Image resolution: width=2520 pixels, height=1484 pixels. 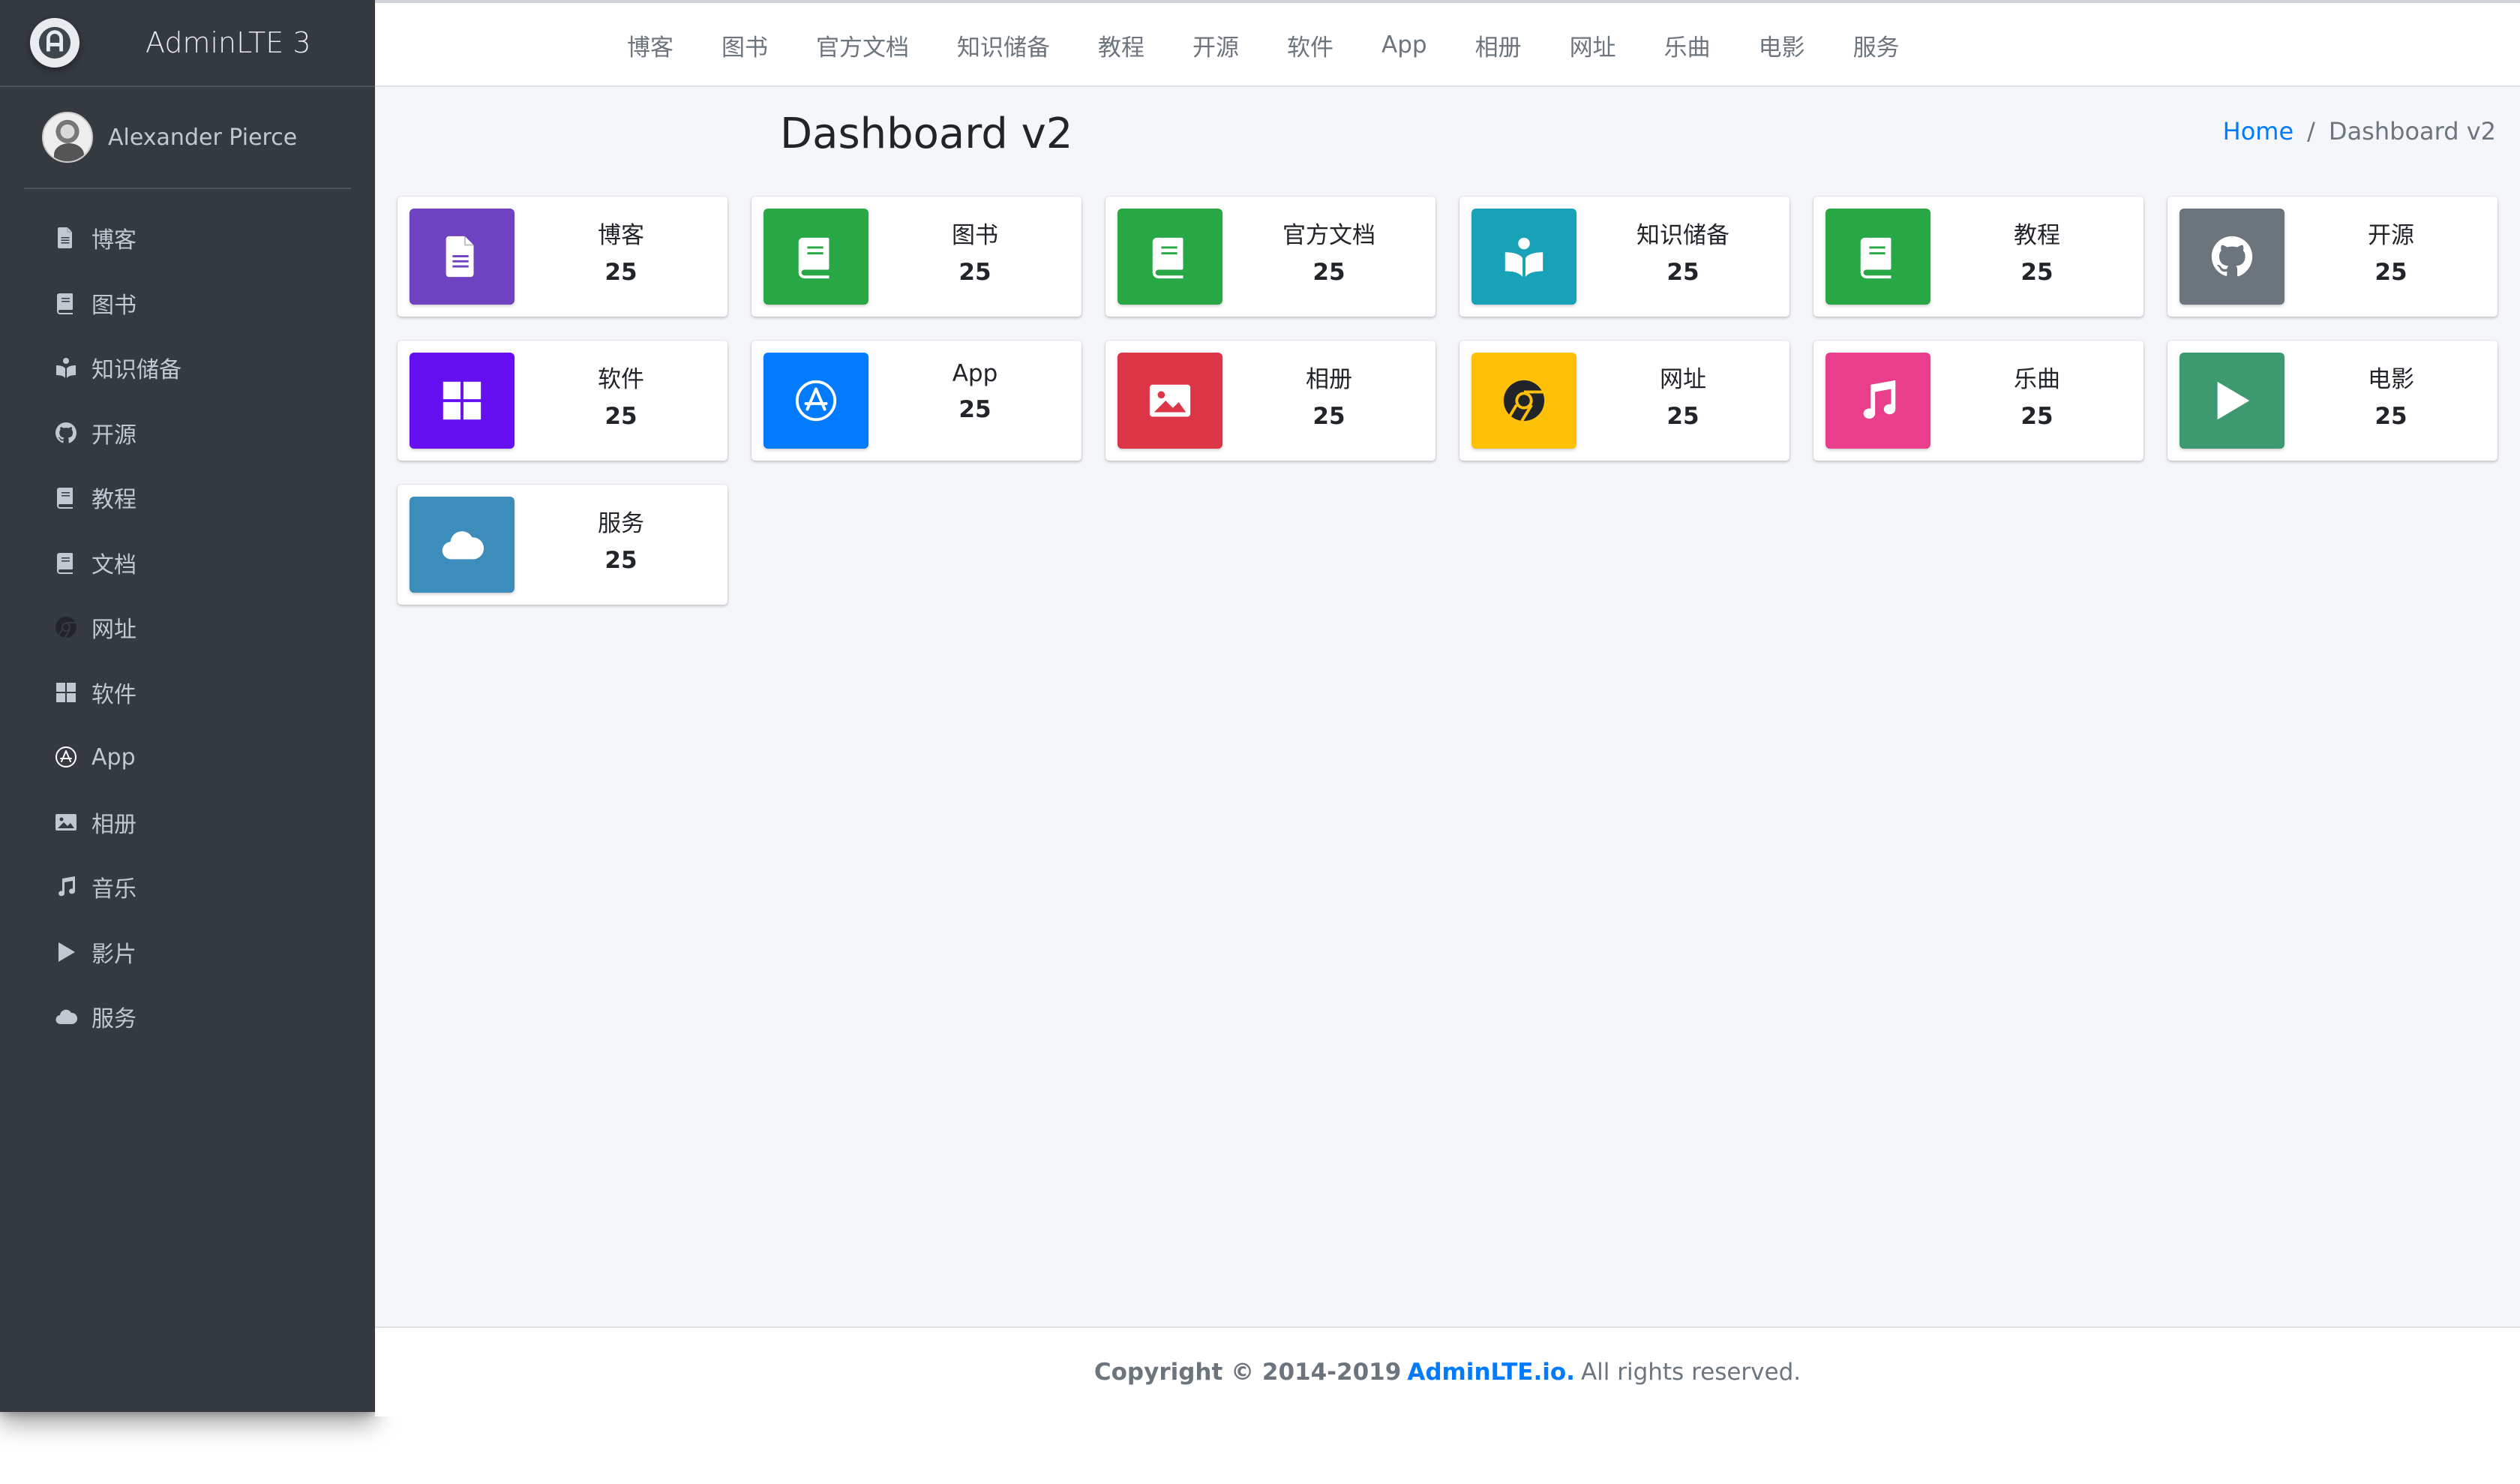 I want to click on footer-rights: All rights reserved., so click(x=1691, y=1372).